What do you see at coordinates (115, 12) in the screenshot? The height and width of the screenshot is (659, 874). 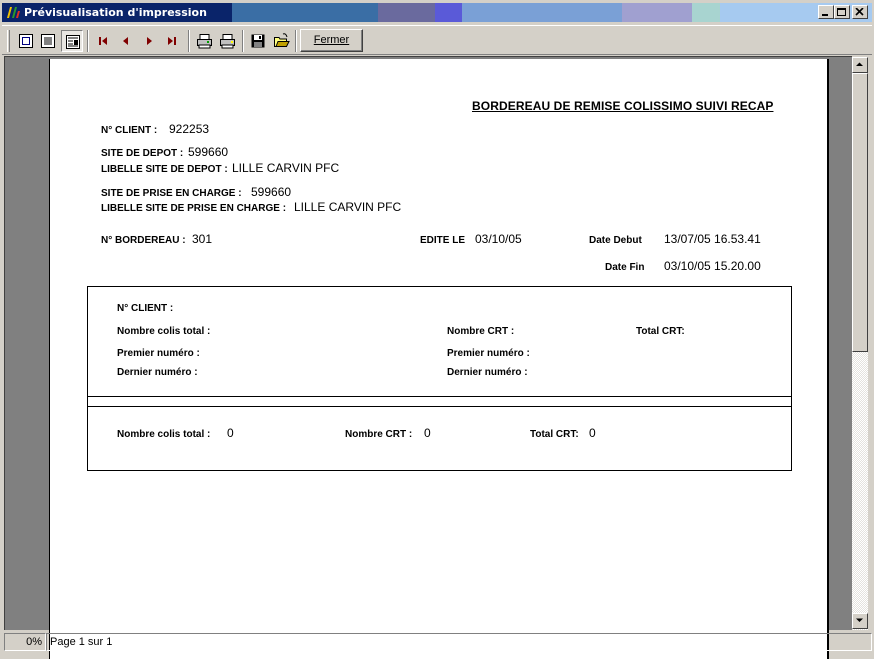 I see `window-title: Prévisualisation d'impression` at bounding box center [115, 12].